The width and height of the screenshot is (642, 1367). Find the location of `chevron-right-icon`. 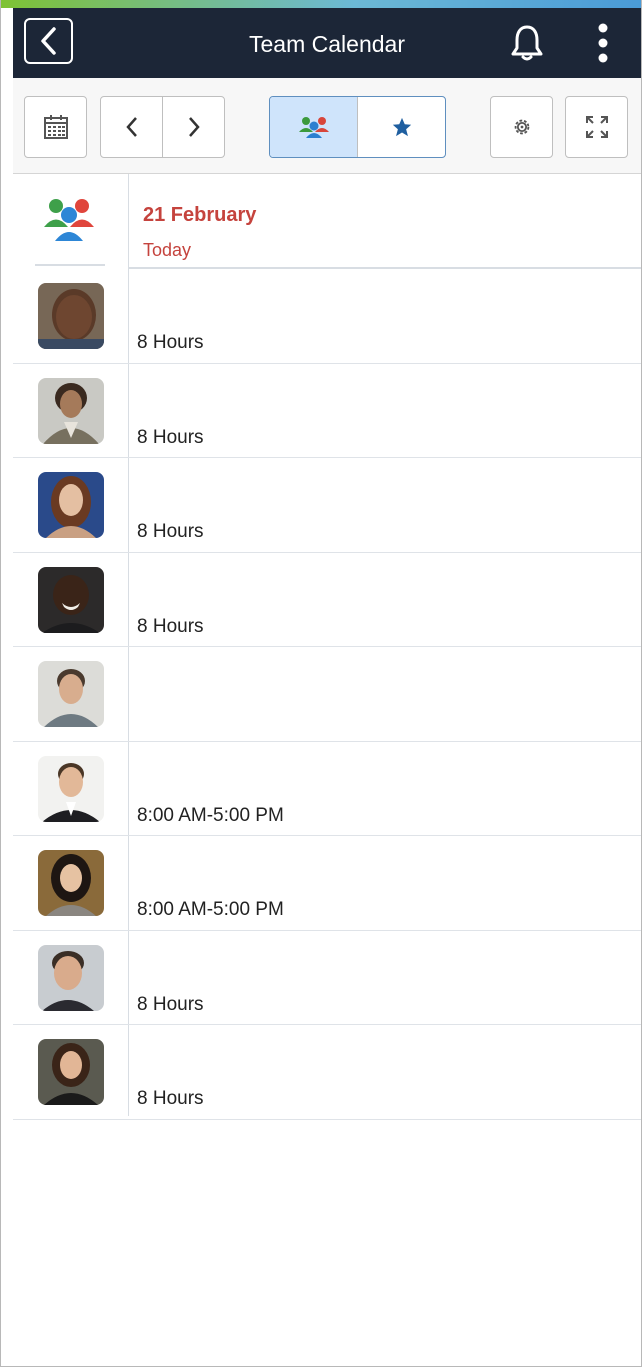

chevron-right-icon is located at coordinates (194, 127).